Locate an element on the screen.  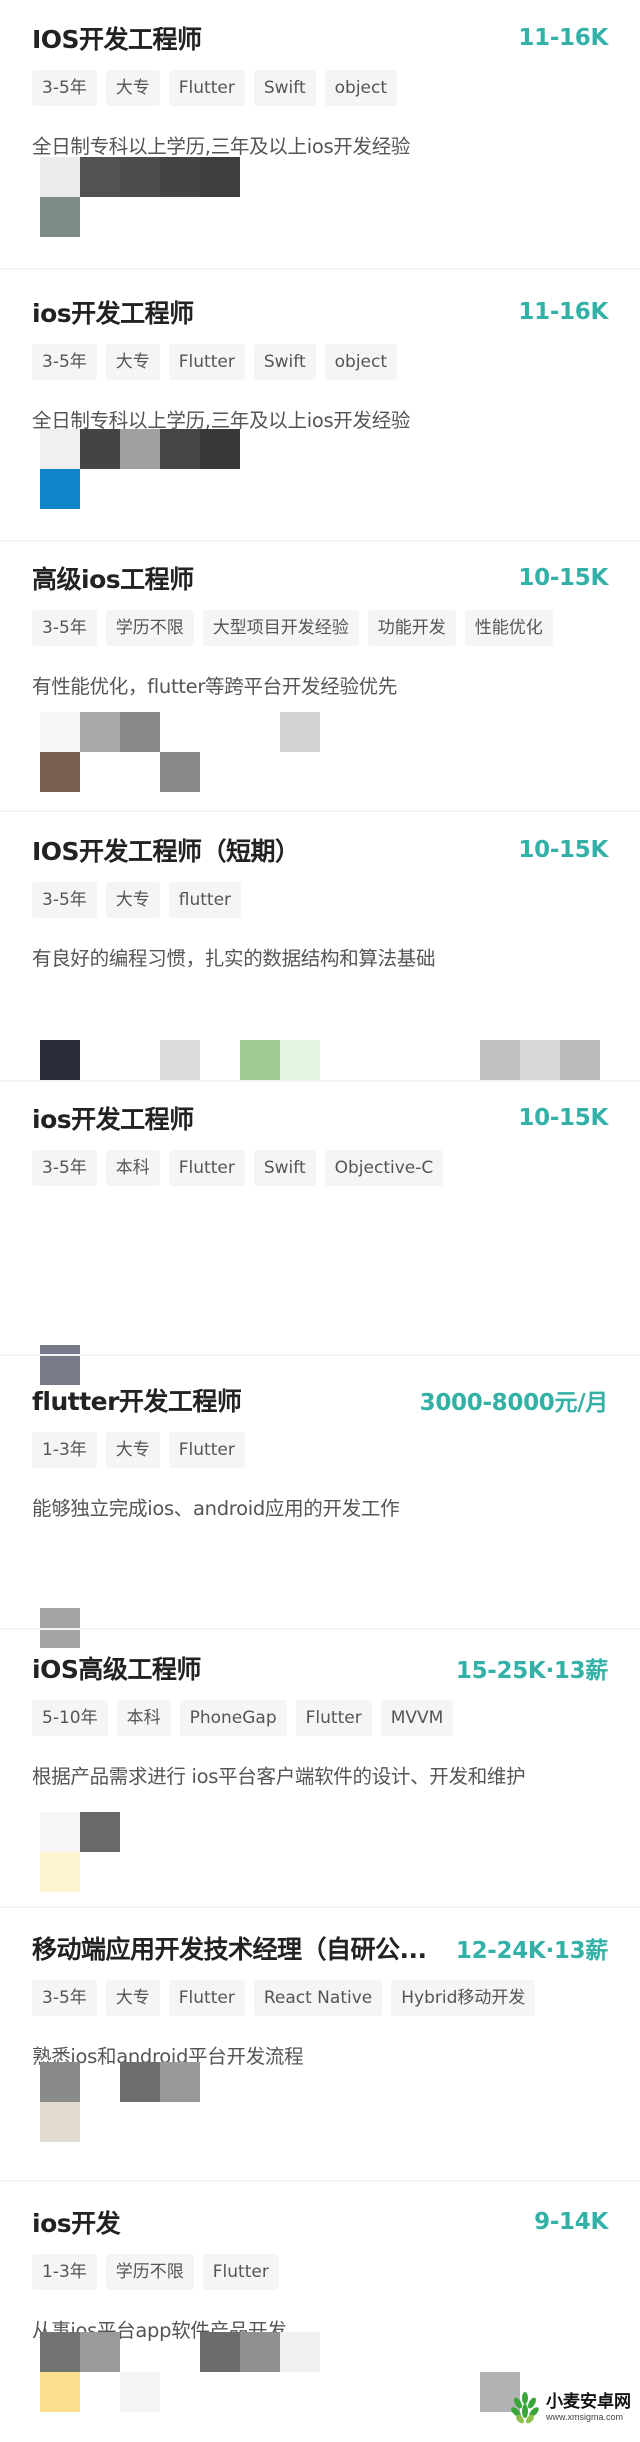
job-tags: 3-5年 大专 flutter is located at coordinates (137, 900).